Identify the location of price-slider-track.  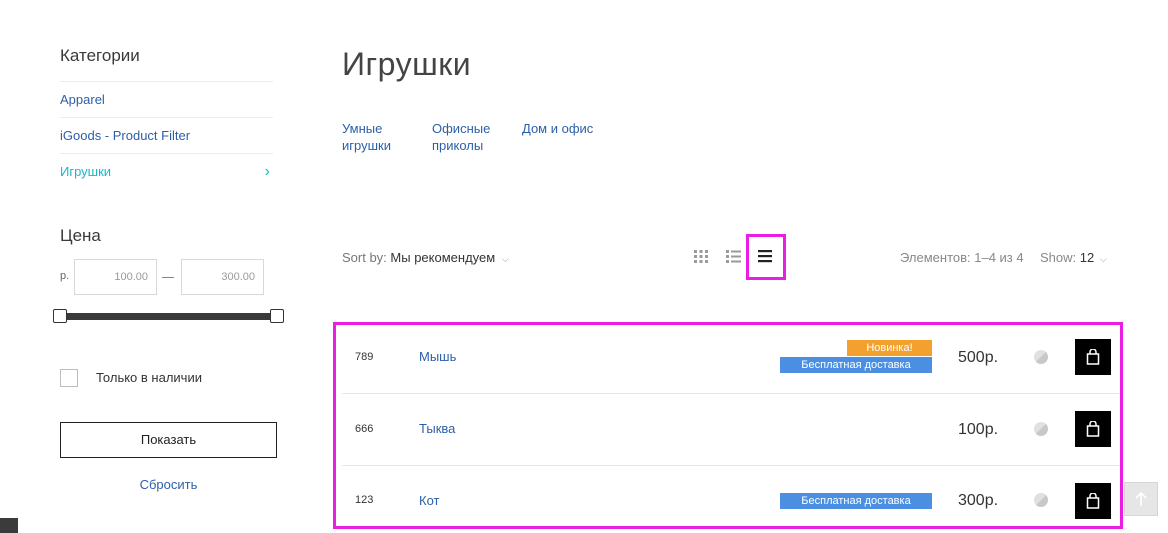
(172, 316).